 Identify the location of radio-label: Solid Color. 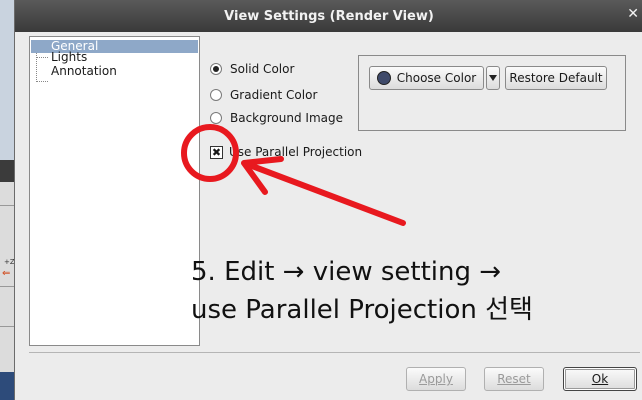
(262, 69).